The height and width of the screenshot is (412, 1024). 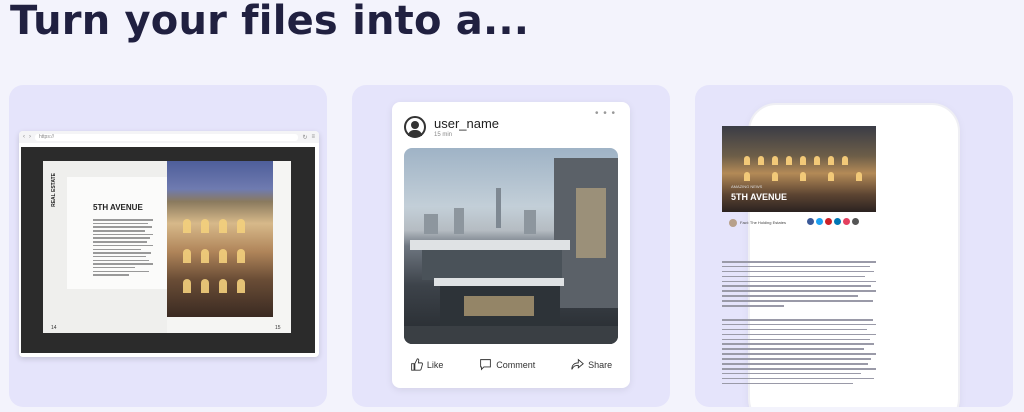 I want to click on post-actions: Like Comment Share, so click(x=511, y=364).